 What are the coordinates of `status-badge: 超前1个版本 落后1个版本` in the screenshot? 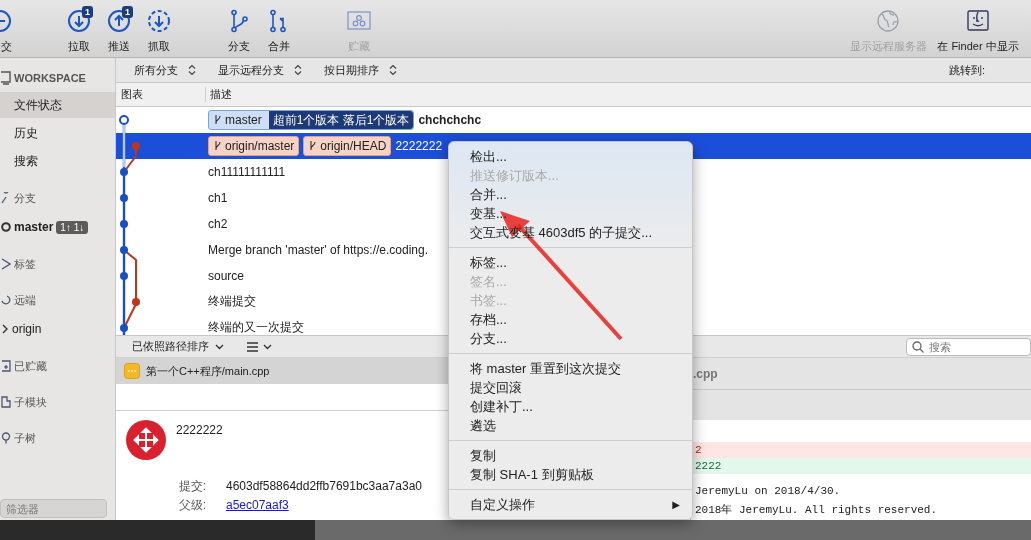 It's located at (341, 120).